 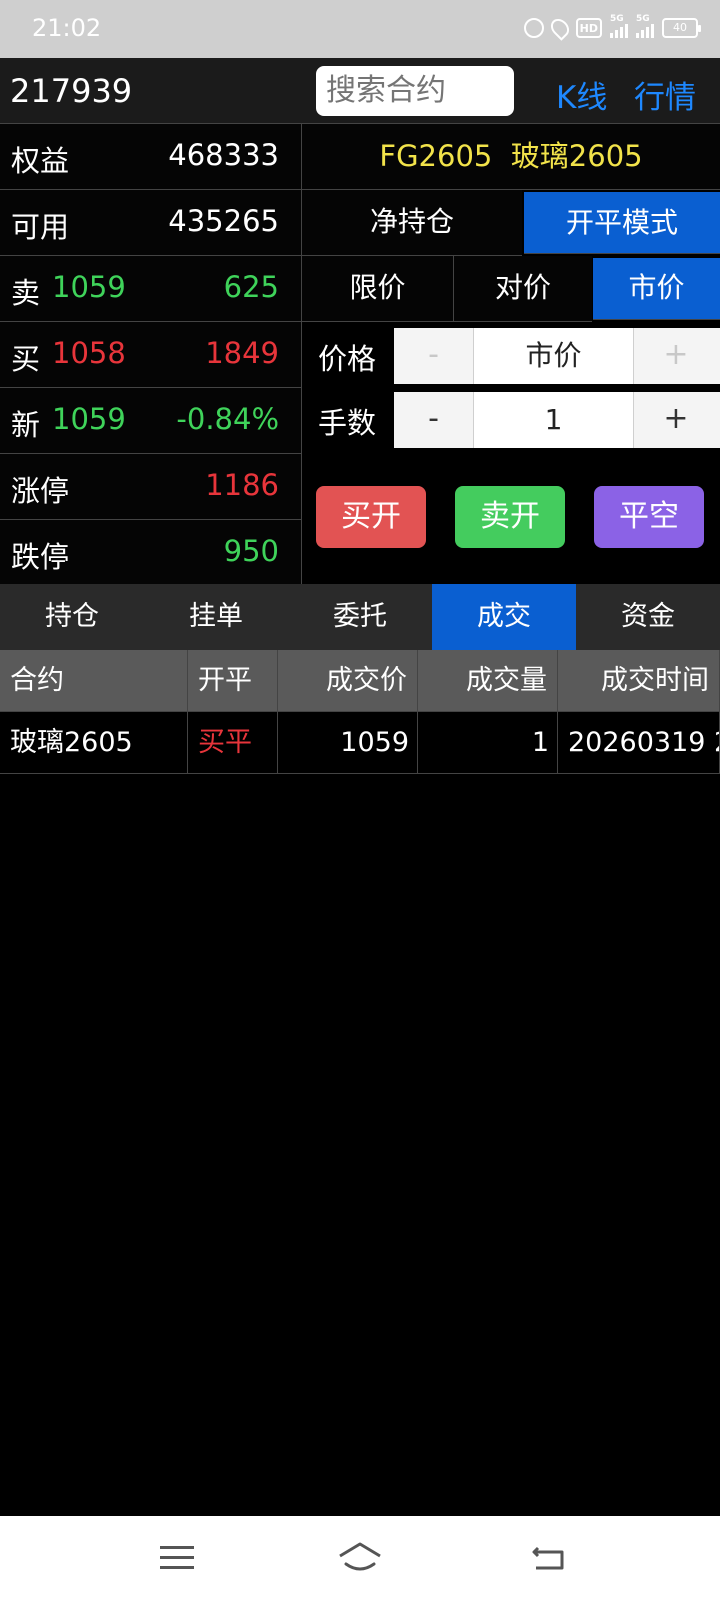 I want to click on ask-label: 卖, so click(x=26, y=293).